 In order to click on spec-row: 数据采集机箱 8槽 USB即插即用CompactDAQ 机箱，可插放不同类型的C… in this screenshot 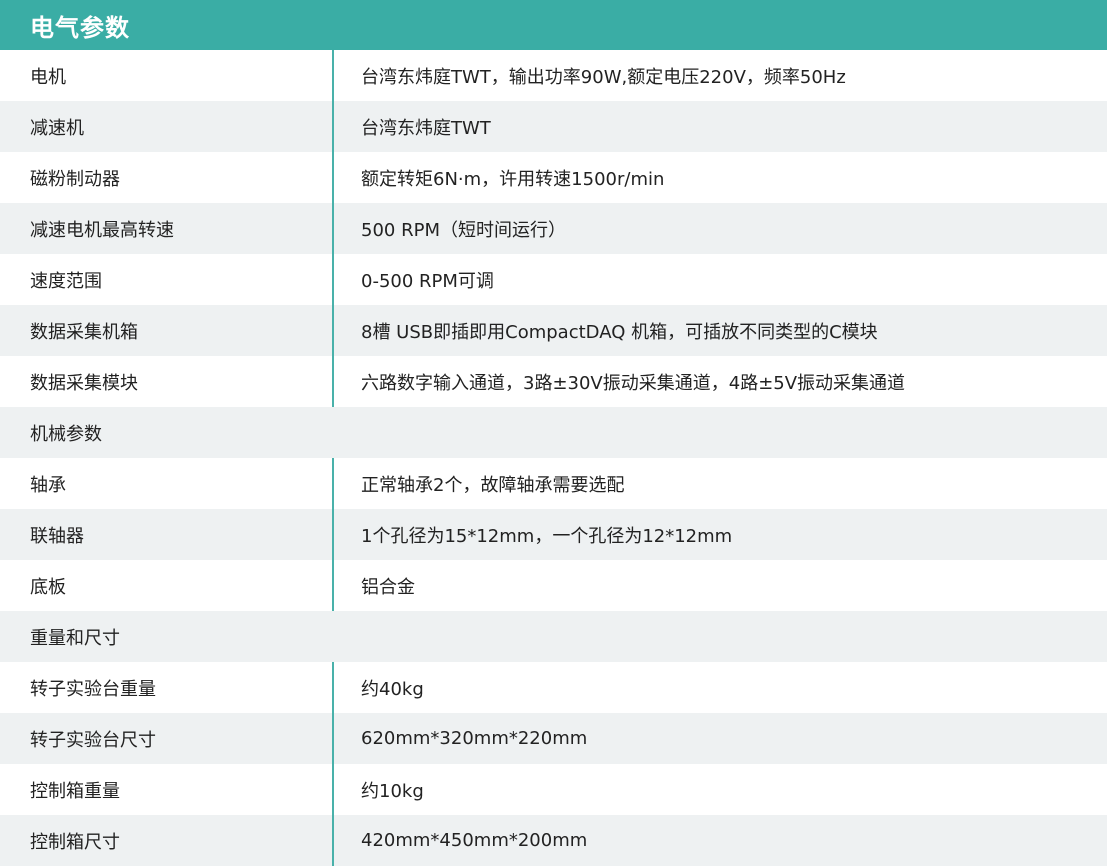, I will do `click(553, 330)`.